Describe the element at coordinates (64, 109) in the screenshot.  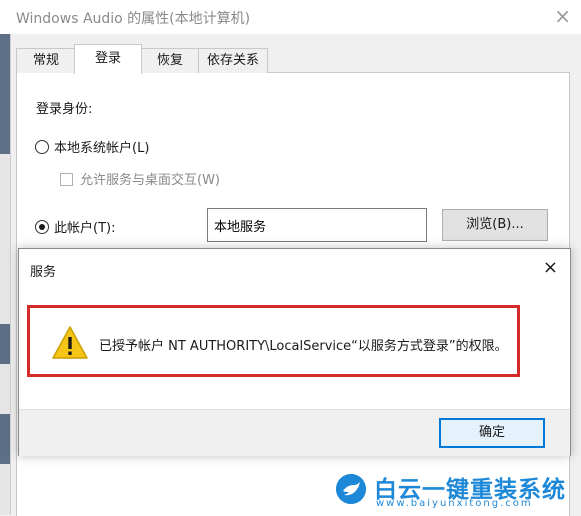
I see `login-as-heading: 登录身份:` at that location.